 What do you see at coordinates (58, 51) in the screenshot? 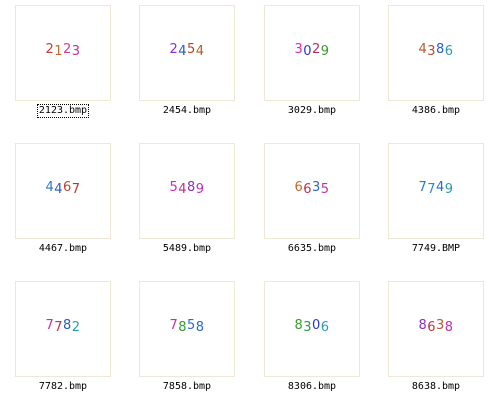
I see `captcha-digit: 1` at bounding box center [58, 51].